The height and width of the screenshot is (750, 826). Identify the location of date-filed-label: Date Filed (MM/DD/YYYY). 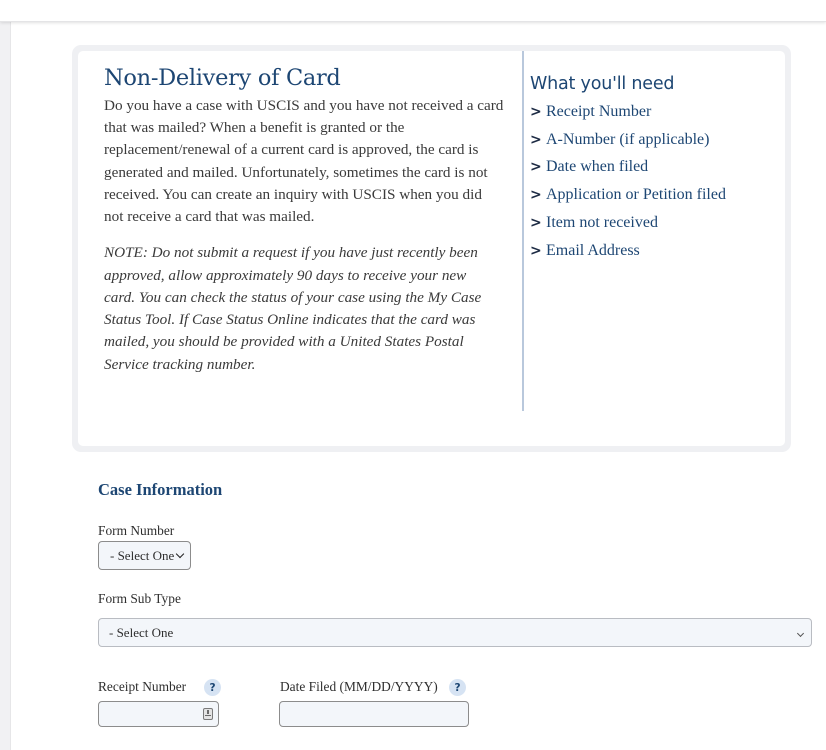
(359, 686).